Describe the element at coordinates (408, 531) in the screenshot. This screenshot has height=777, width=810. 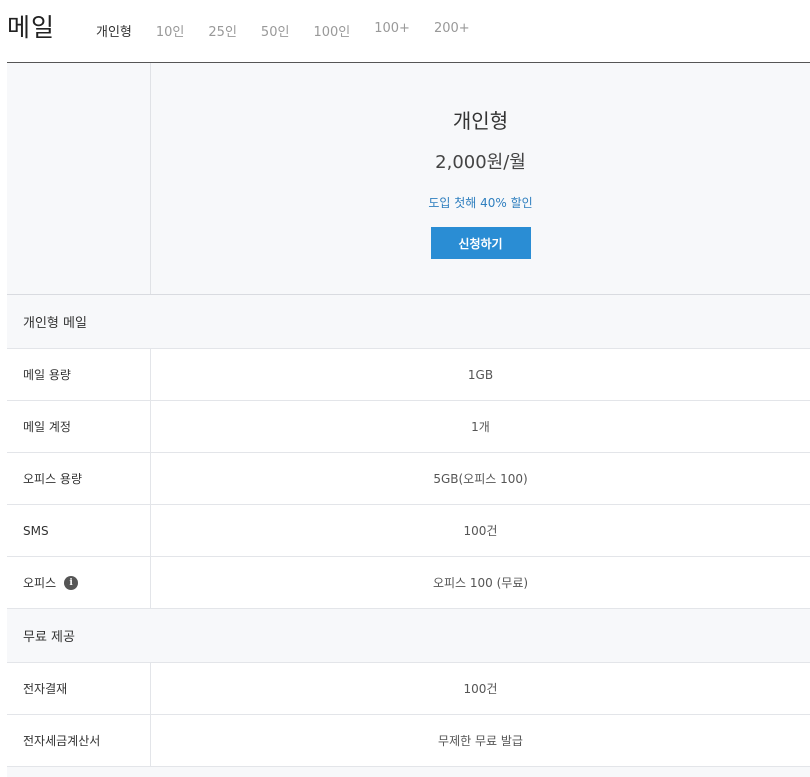
I see `table-row: SMS 100건` at that location.